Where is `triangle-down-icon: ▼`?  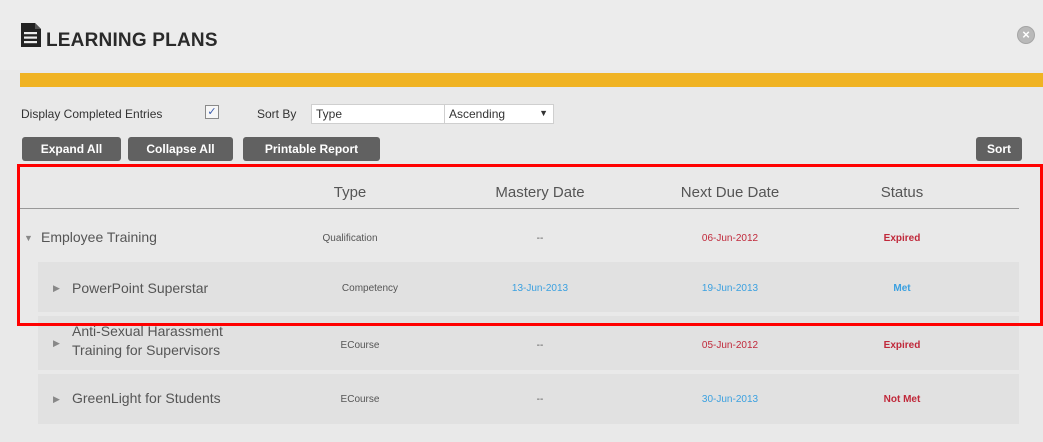 triangle-down-icon: ▼ is located at coordinates (28, 238).